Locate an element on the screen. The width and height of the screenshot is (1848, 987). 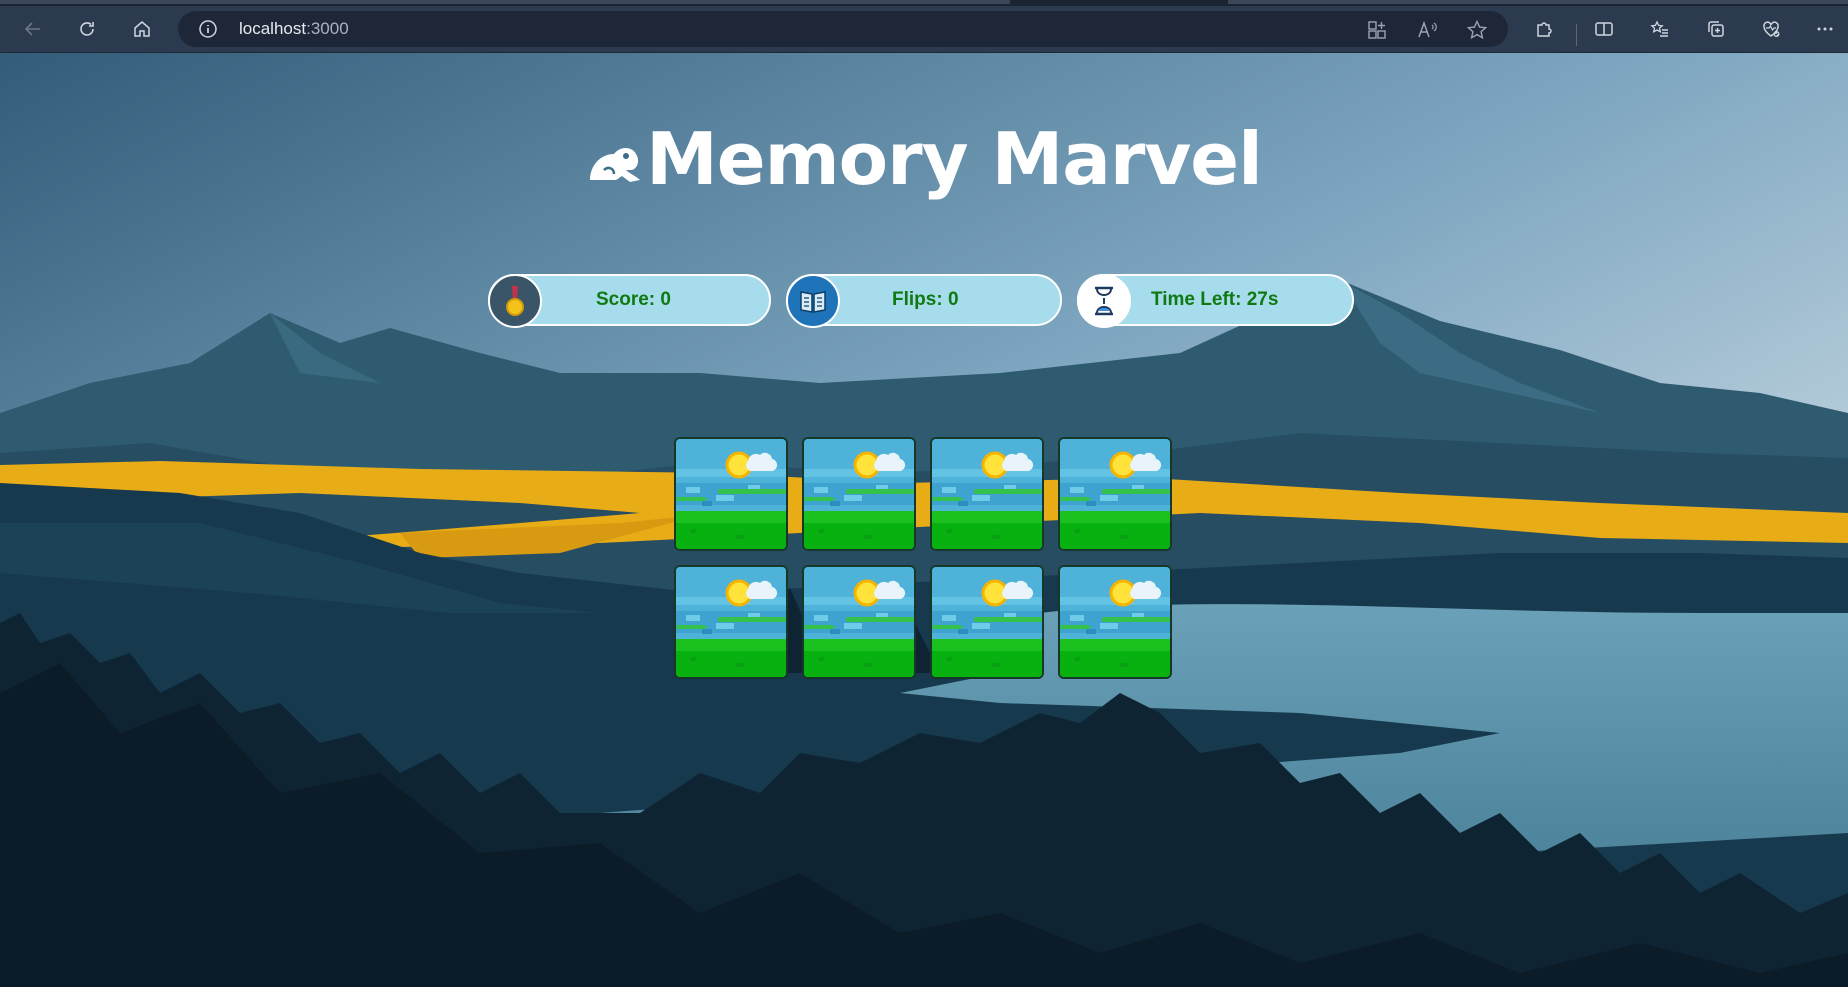
back-button is located at coordinates (33, 29).